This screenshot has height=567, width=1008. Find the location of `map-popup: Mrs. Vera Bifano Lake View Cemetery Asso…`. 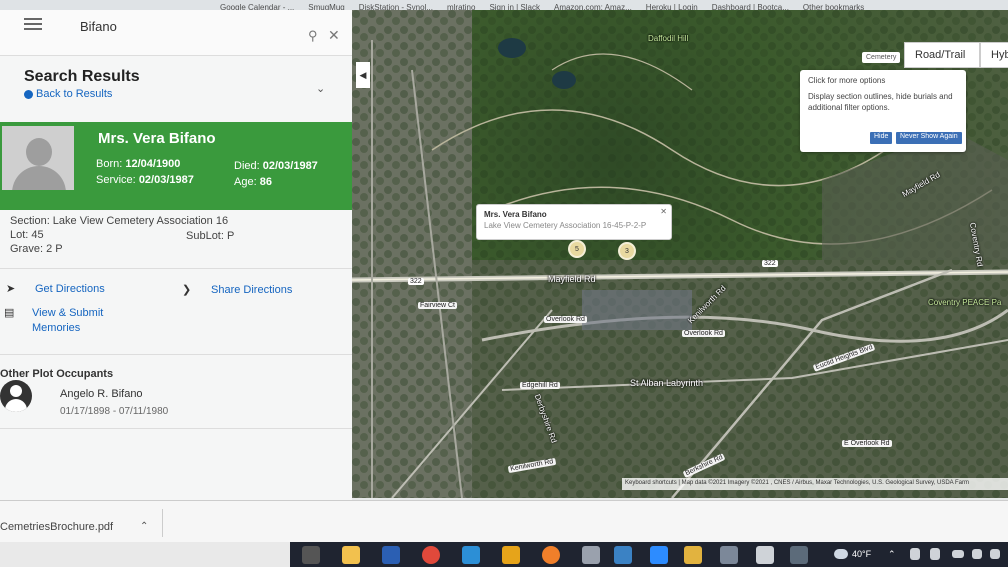

map-popup: Mrs. Vera Bifano Lake View Cemetery Asso… is located at coordinates (574, 222).